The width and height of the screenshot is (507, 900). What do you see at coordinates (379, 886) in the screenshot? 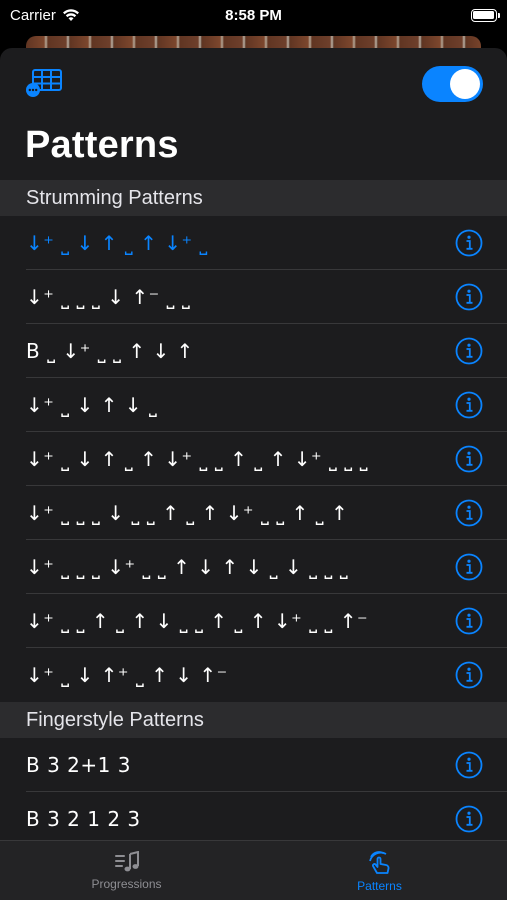
I see `tab-label: Patterns` at bounding box center [379, 886].